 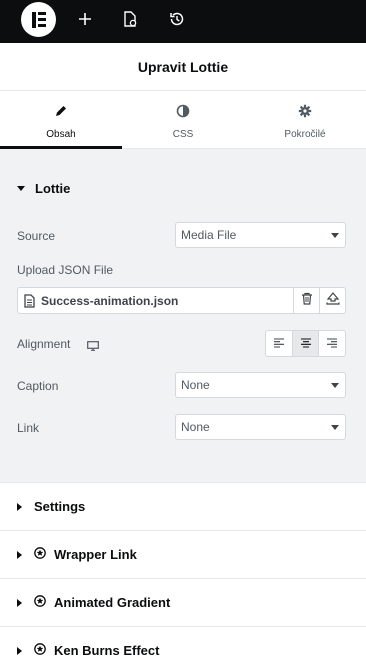 I want to click on tab-label: Obsah, so click(x=61, y=134).